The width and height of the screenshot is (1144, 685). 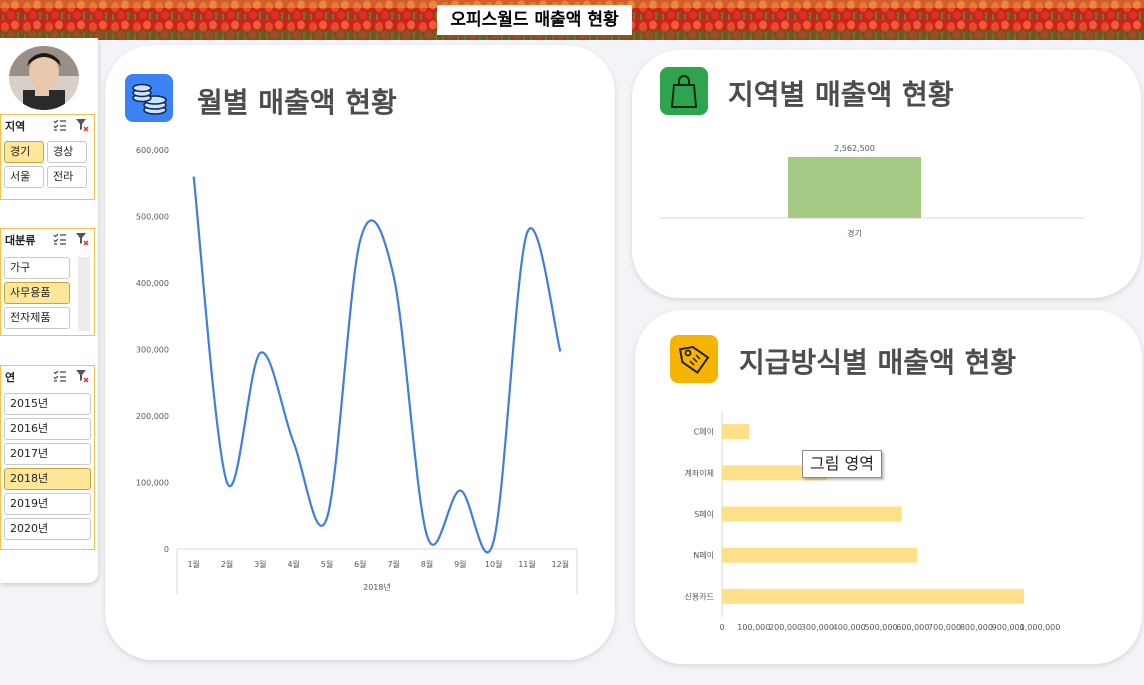 What do you see at coordinates (227, 564) in the screenshot?
I see `x-tick-label: 2월` at bounding box center [227, 564].